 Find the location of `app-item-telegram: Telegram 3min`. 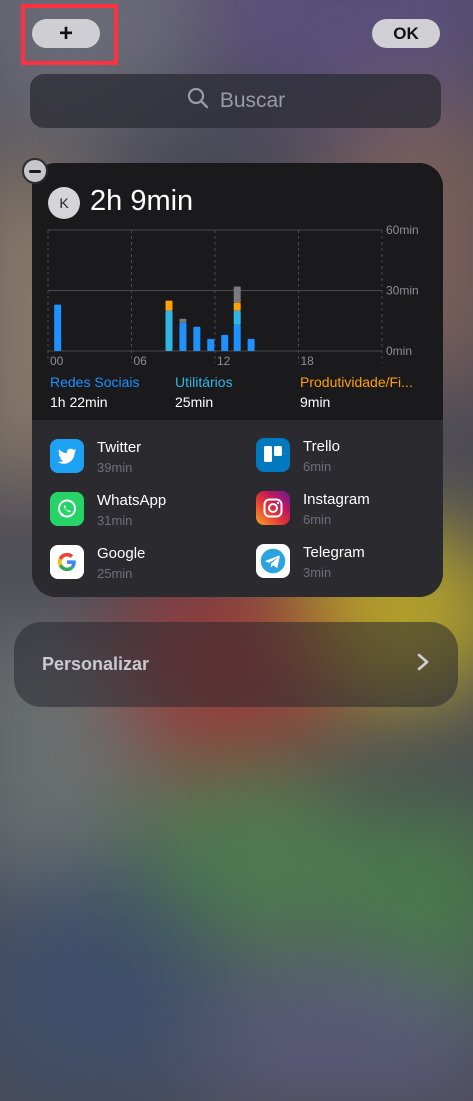

app-item-telegram: Telegram 3min is located at coordinates (310, 562).